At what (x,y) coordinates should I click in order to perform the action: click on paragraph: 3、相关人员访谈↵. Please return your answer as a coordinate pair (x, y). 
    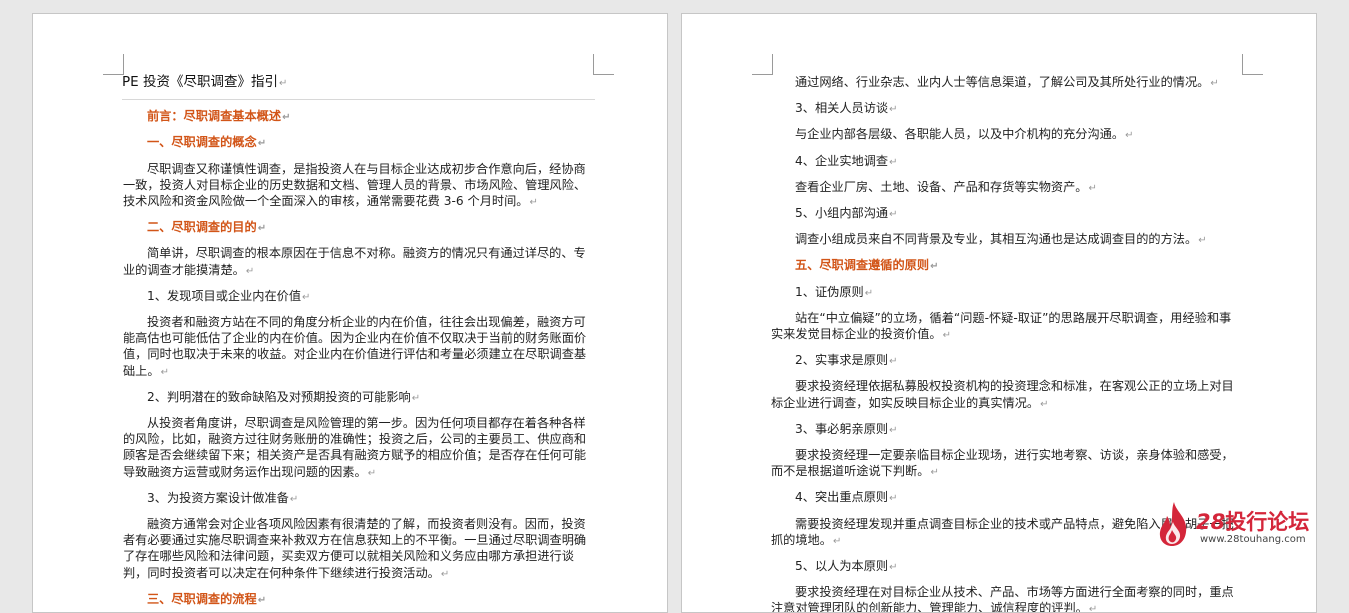
    Looking at the image, I should click on (846, 108).